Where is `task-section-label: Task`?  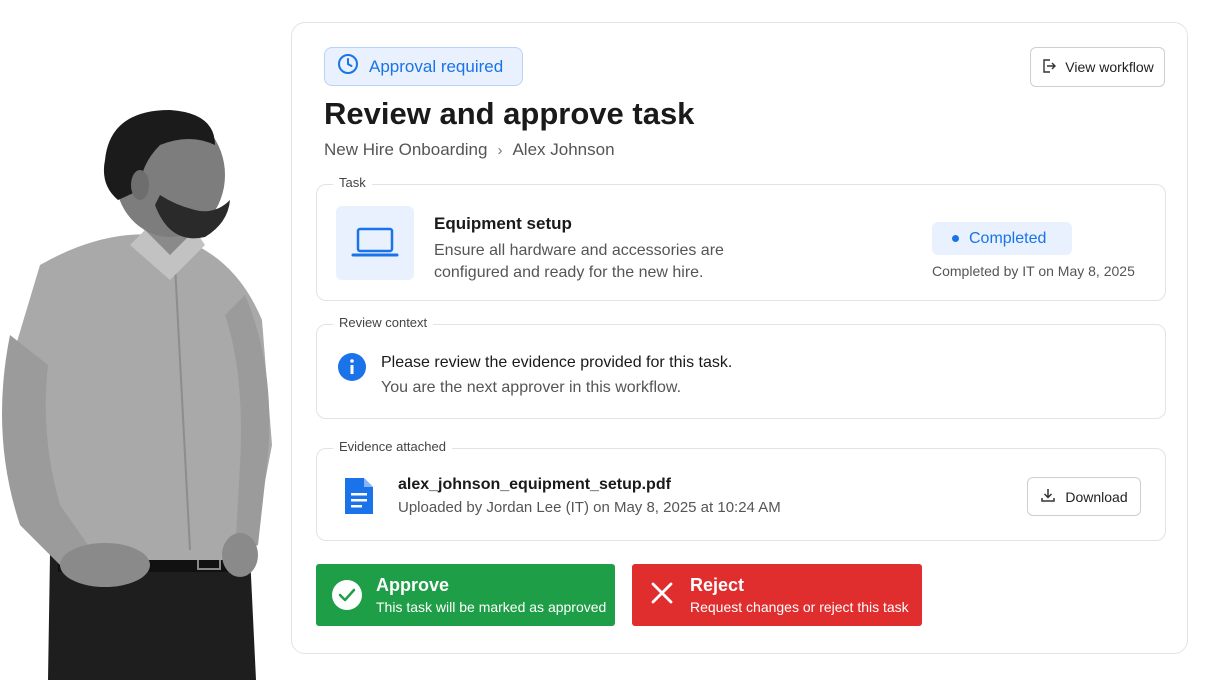 task-section-label: Task is located at coordinates (352, 182).